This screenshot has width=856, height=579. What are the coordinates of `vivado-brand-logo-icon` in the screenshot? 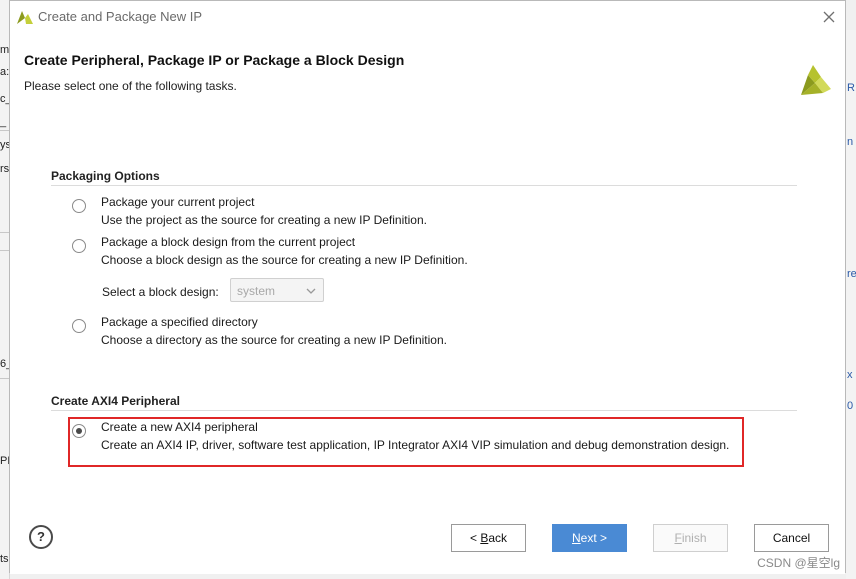 It's located at (816, 80).